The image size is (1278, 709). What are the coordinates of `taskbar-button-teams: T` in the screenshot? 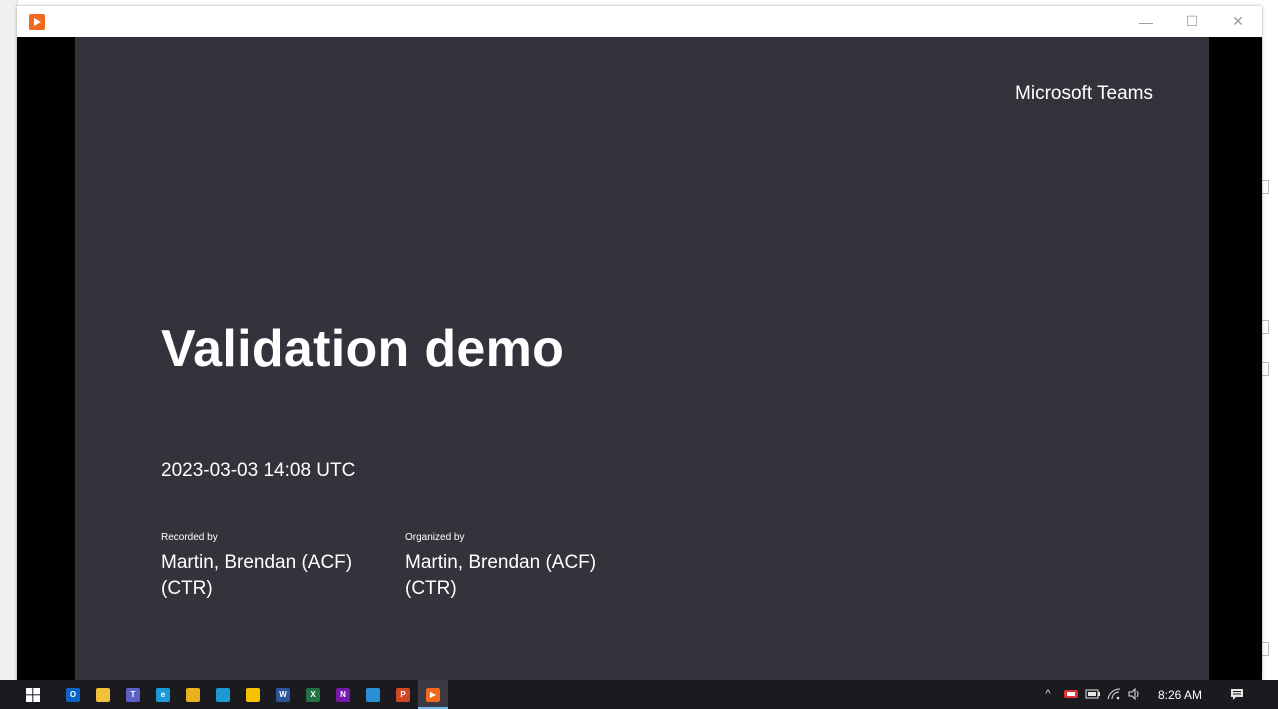 It's located at (133, 694).